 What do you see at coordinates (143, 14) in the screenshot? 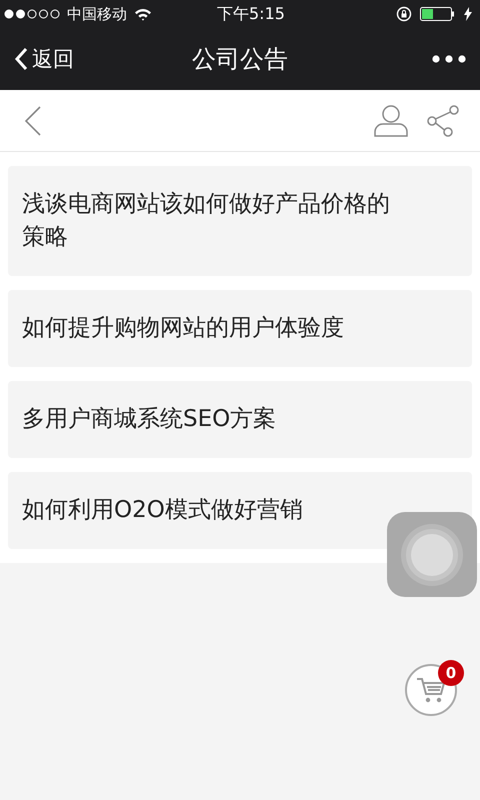
I see `wifi-icon` at bounding box center [143, 14].